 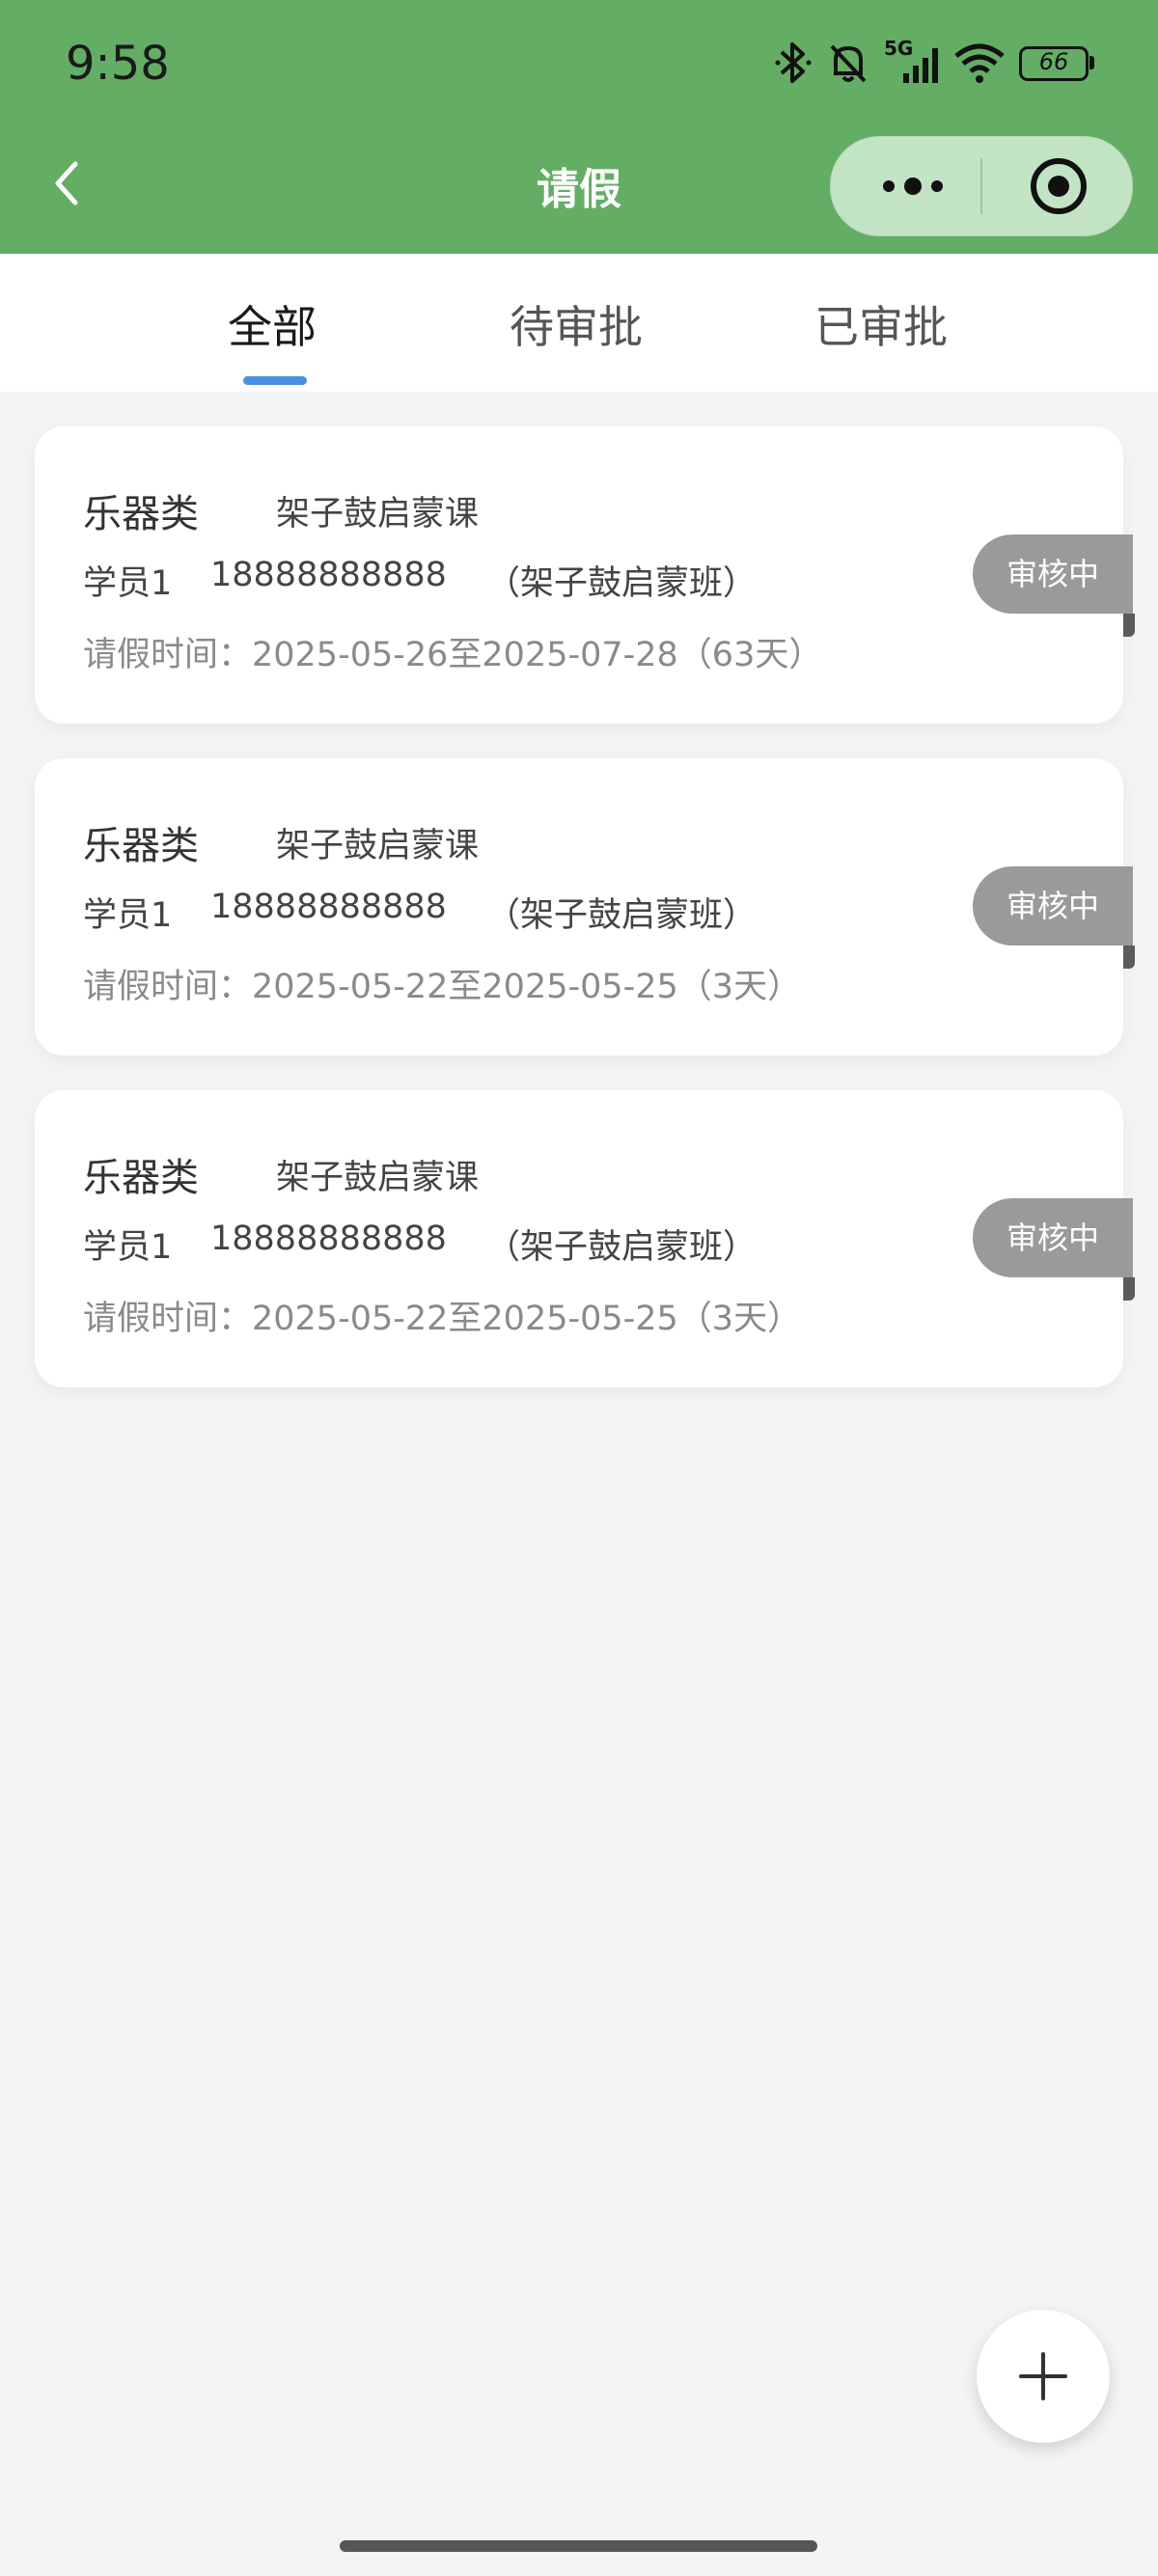 I want to click on leave-time: 请假时间：2025-05-26至2025-07-28（63天）, so click(x=453, y=655).